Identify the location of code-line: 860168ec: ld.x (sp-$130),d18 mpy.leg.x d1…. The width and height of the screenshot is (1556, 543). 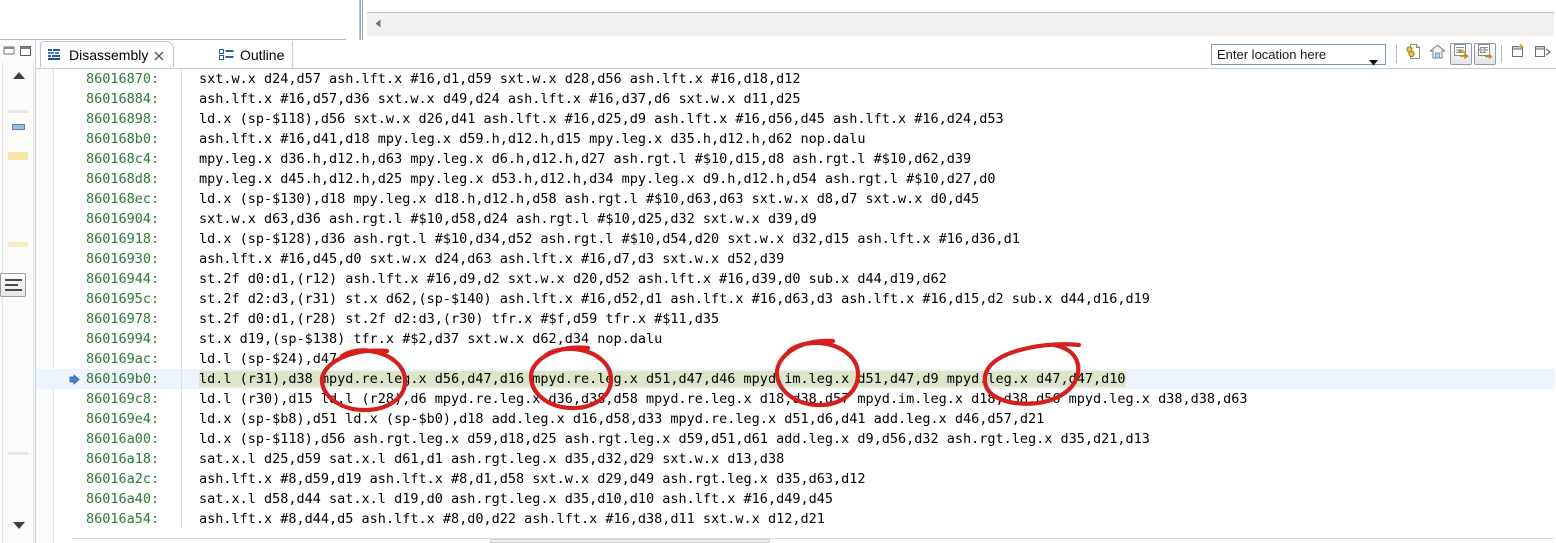
(796, 199).